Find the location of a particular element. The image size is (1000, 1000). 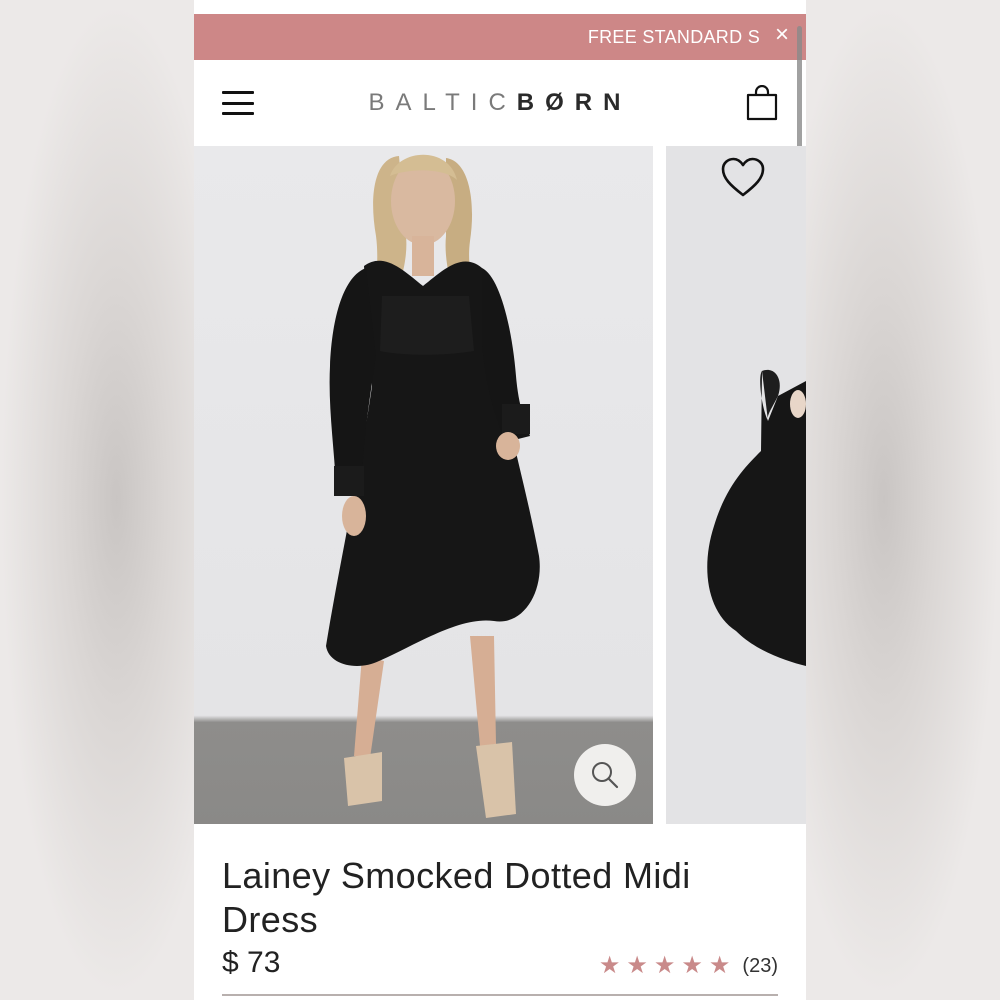

detail-photo is located at coordinates (756, 517).